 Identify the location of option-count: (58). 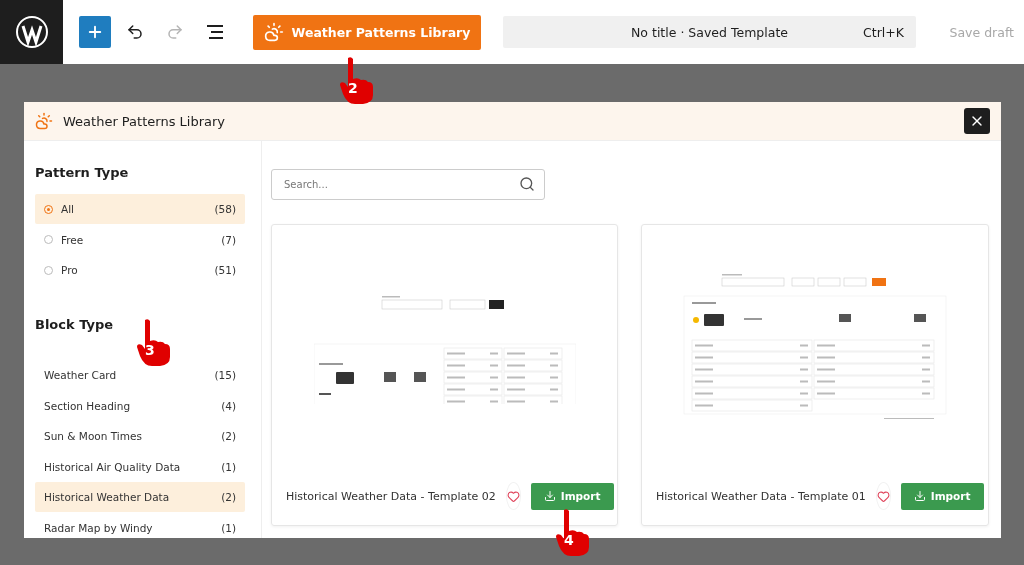
(225, 209).